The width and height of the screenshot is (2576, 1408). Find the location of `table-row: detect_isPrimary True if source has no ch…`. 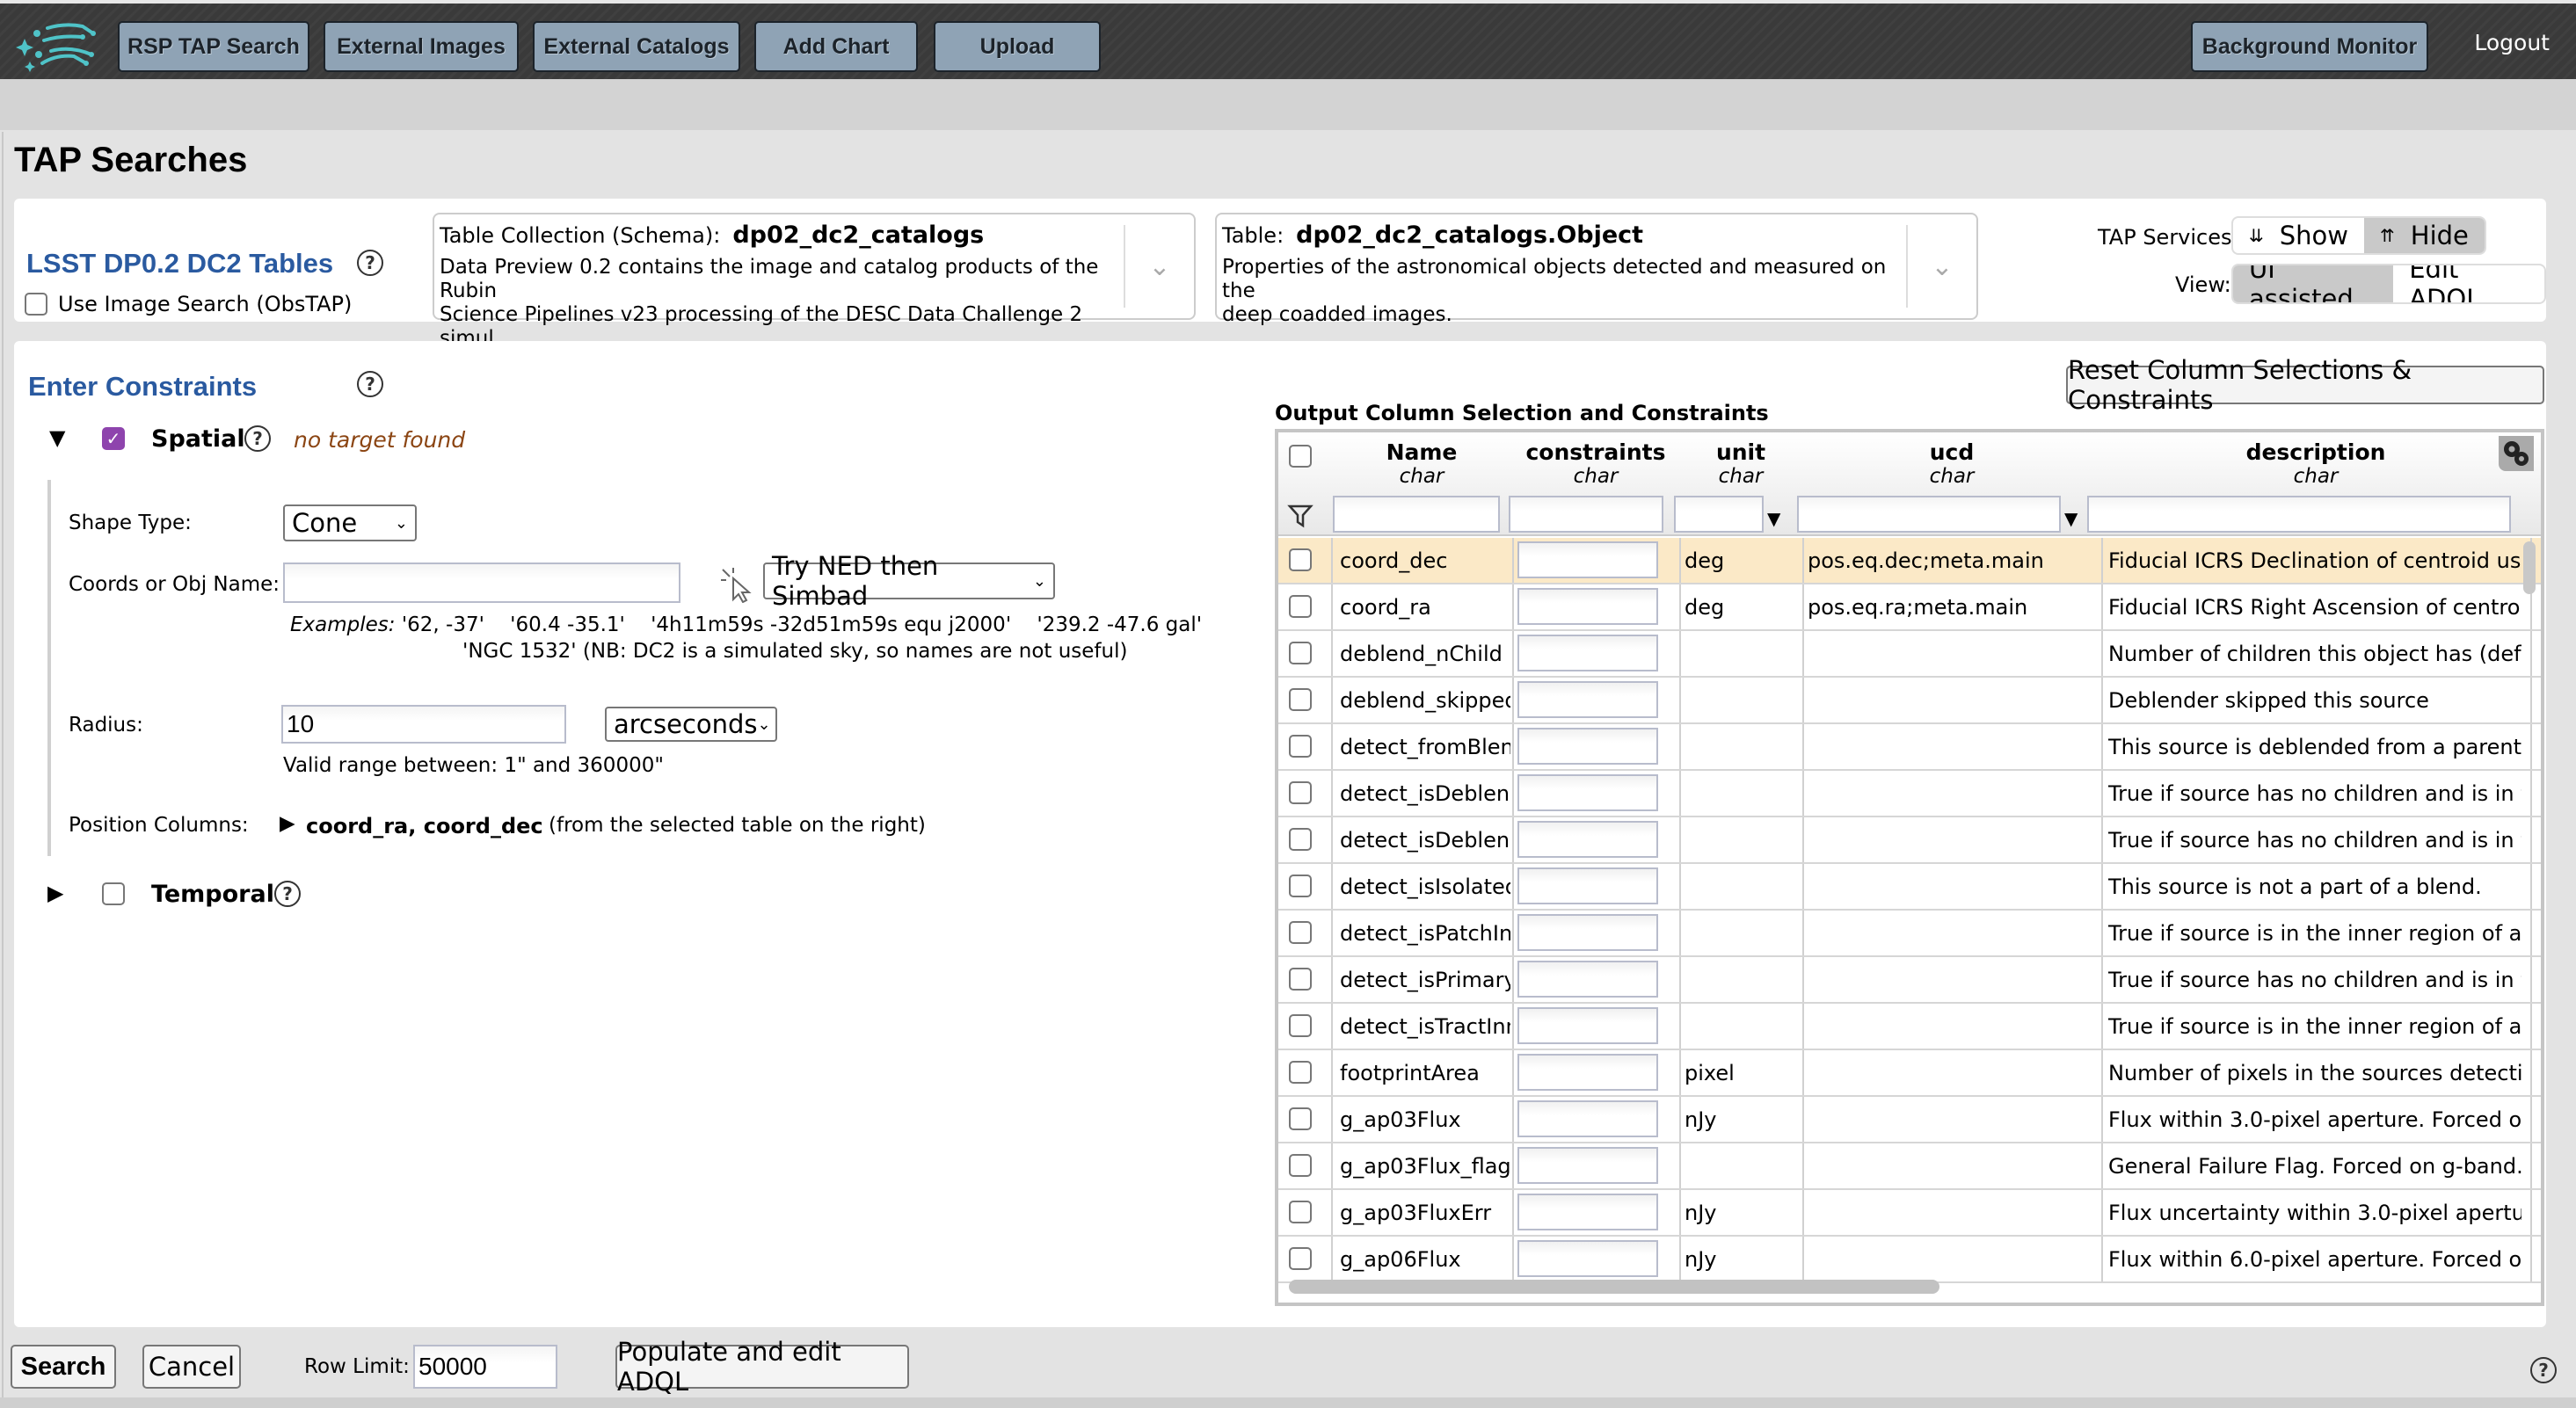

table-row: detect_isPrimary True if source has no ch… is located at coordinates (1910, 980).